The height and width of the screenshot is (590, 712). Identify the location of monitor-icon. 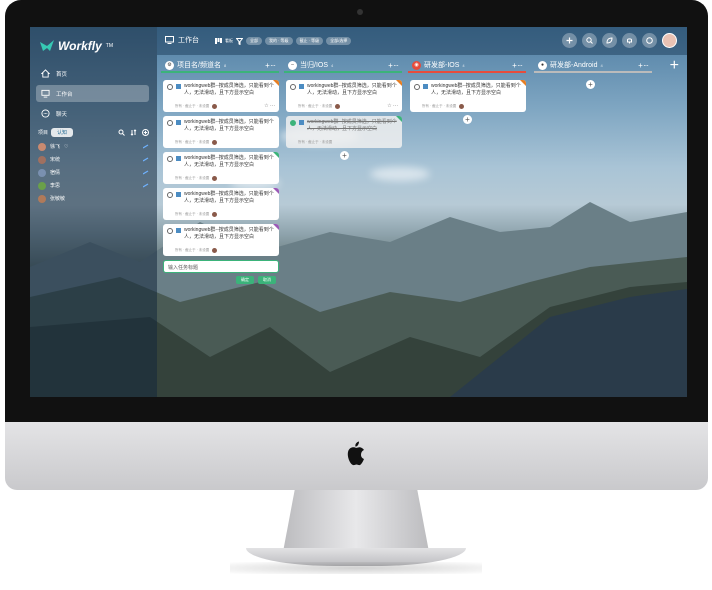
(169, 40).